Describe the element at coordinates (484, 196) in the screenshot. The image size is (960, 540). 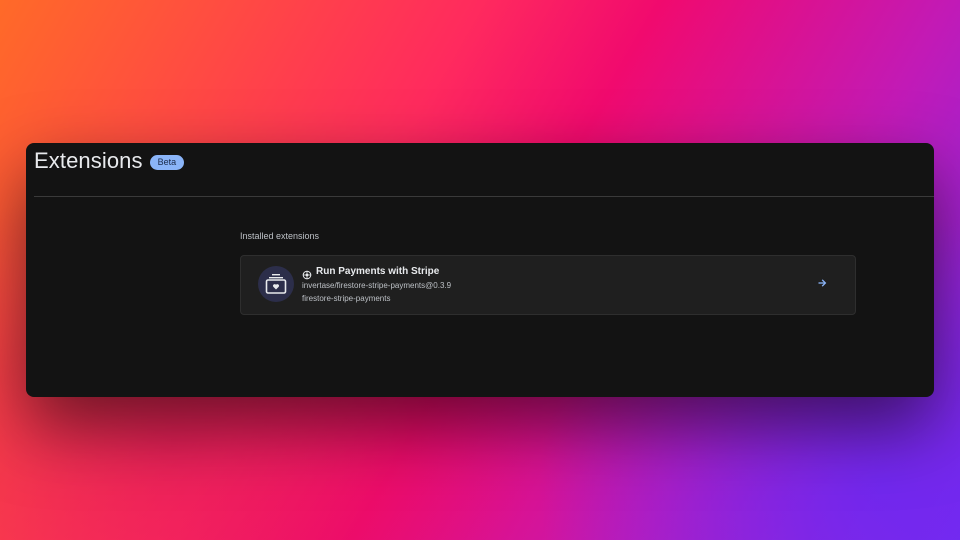
I see `header-divider` at that location.